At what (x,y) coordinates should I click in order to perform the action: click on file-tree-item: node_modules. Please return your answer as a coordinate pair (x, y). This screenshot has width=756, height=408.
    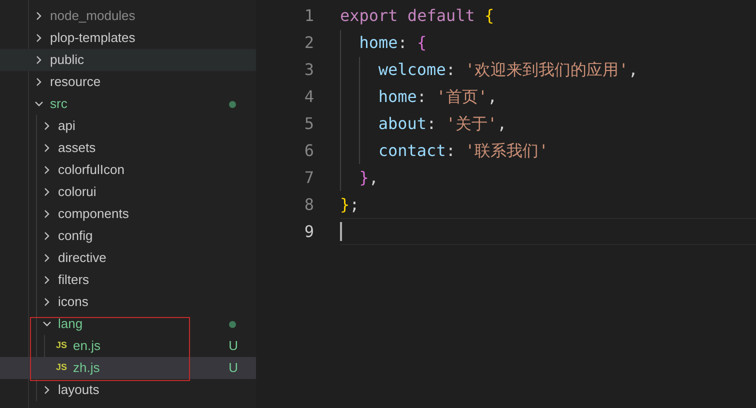
    Looking at the image, I should click on (128, 16).